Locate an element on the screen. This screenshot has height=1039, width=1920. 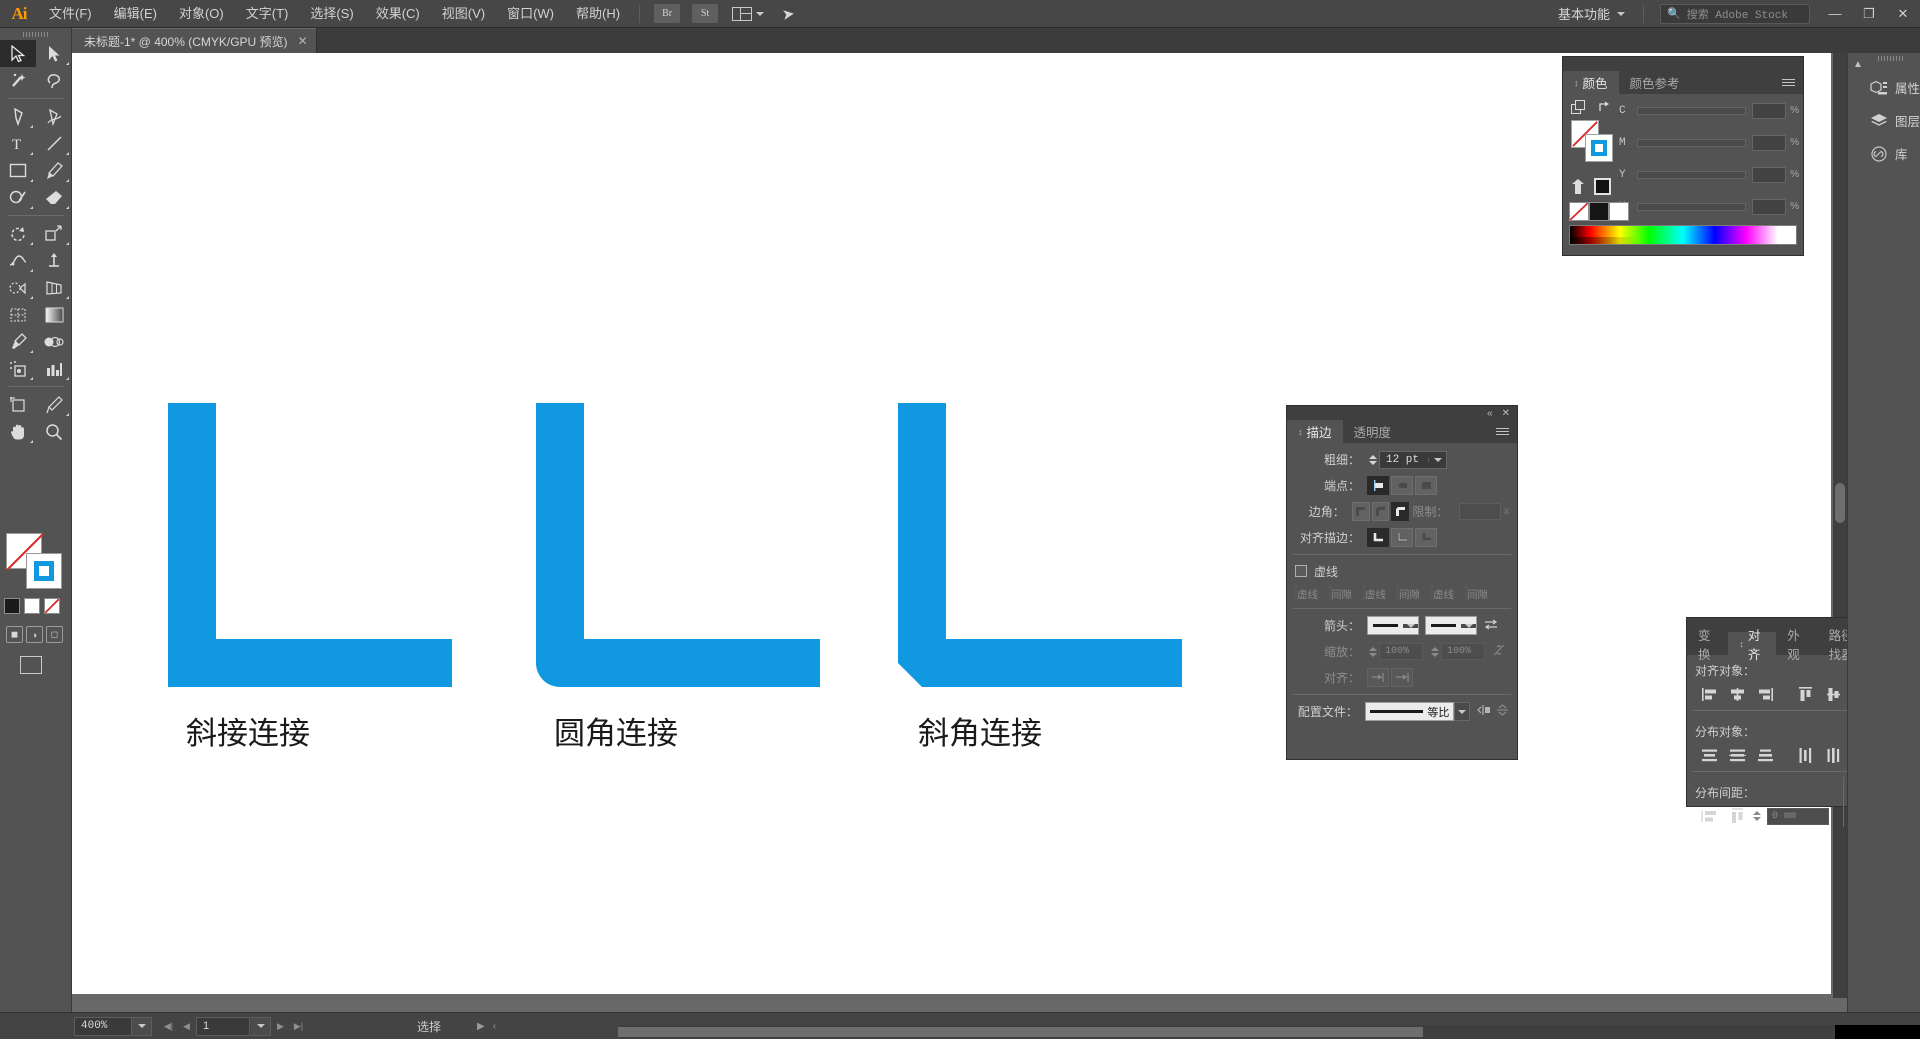
vertical-distribute-space-button is located at coordinates (1709, 816).